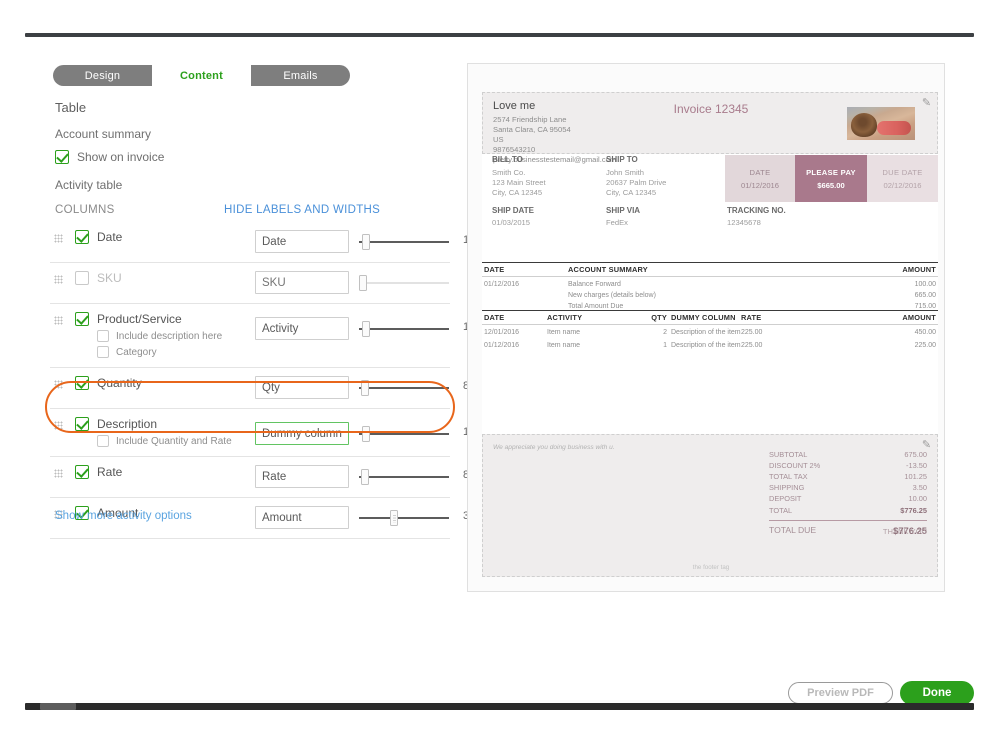 The width and height of the screenshot is (999, 749). Describe the element at coordinates (752, 345) in the screenshot. I see `activity-row-rate: 225.00` at that location.